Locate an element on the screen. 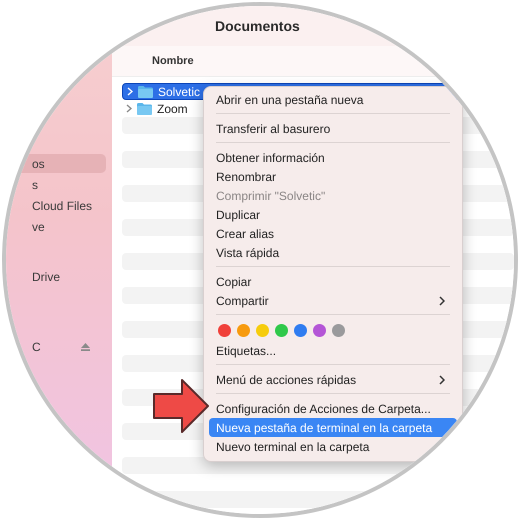 The width and height of the screenshot is (520, 520). sidebar-label: C is located at coordinates (36, 347).